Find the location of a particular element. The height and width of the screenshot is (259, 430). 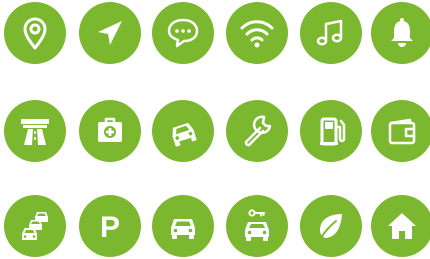

leaf-icon is located at coordinates (331, 226).